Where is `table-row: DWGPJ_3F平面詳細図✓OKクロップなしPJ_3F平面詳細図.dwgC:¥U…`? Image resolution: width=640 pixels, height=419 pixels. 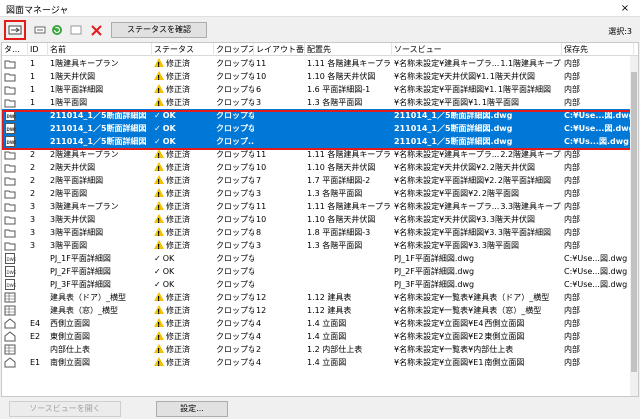
table-row: DWGPJ_3F平面詳細図✓OKクロップなしPJ_3F平面詳細図.dwgC:¥U… is located at coordinates (320, 284).